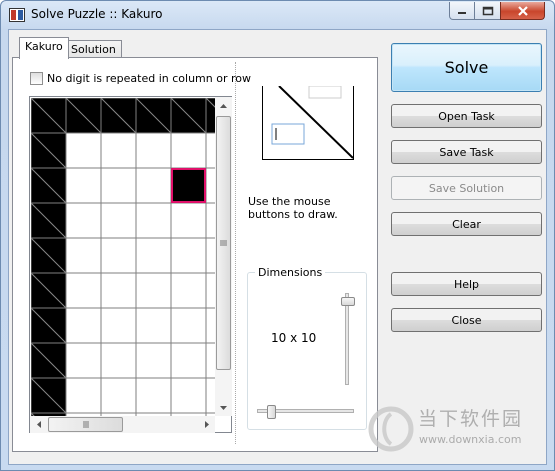 Image resolution: width=555 pixels, height=471 pixels. What do you see at coordinates (391, 429) in the screenshot?
I see `watermark-logo-icon` at bounding box center [391, 429].